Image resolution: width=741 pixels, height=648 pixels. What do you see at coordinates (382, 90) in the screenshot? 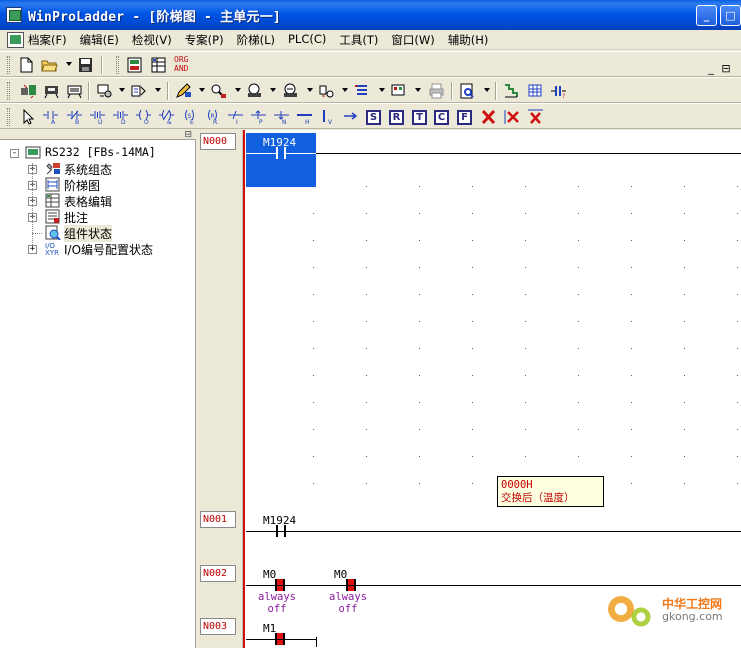
I see `list-dropdown-arrow` at bounding box center [382, 90].